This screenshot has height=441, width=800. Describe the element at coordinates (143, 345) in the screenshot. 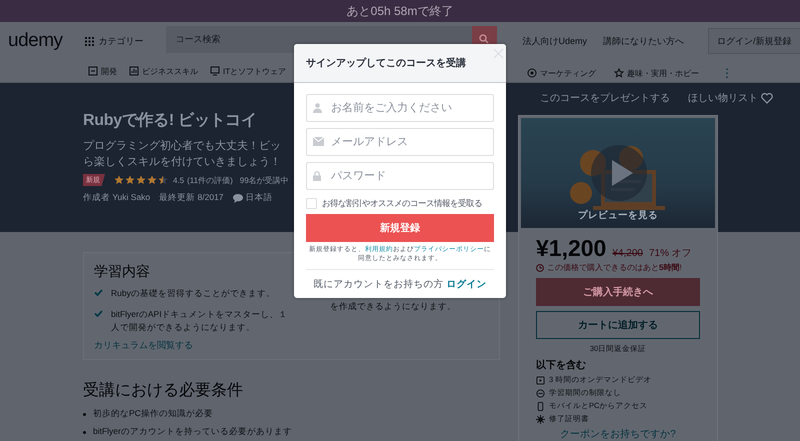

I see `curriculum-link: カリキュラムを閲覧する` at that location.